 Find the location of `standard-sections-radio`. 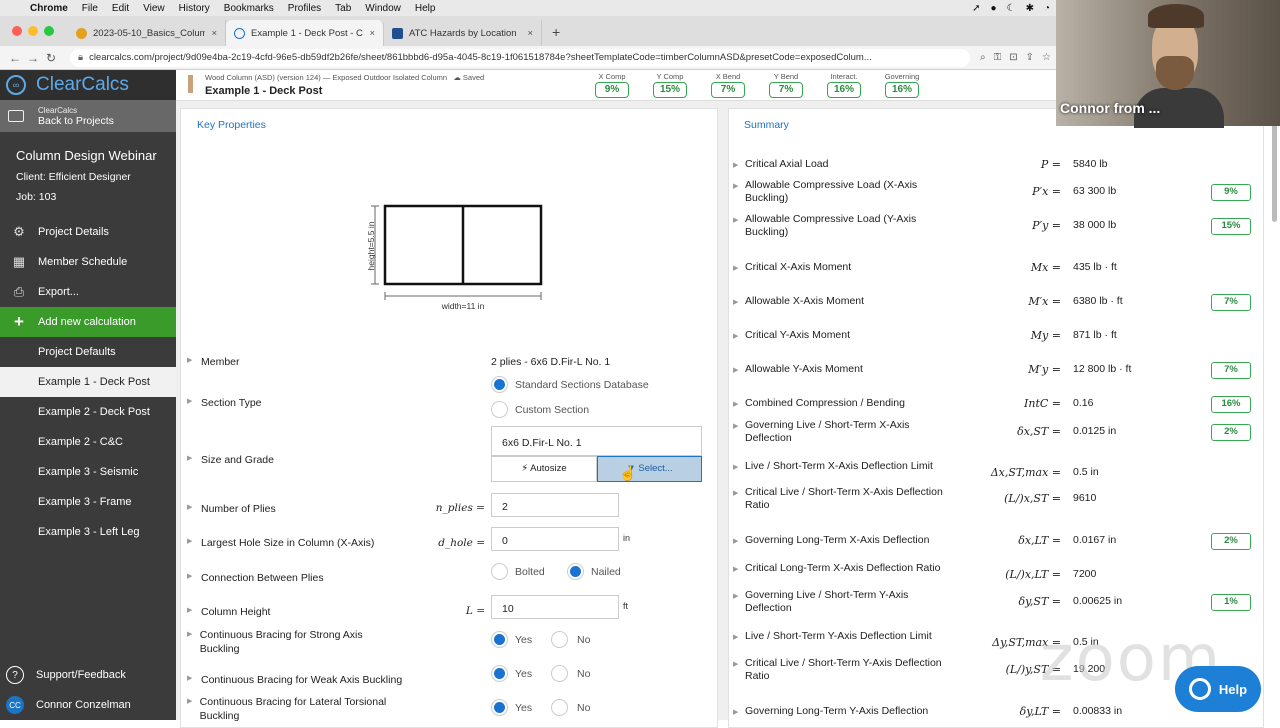

standard-sections-radio is located at coordinates (499, 384).